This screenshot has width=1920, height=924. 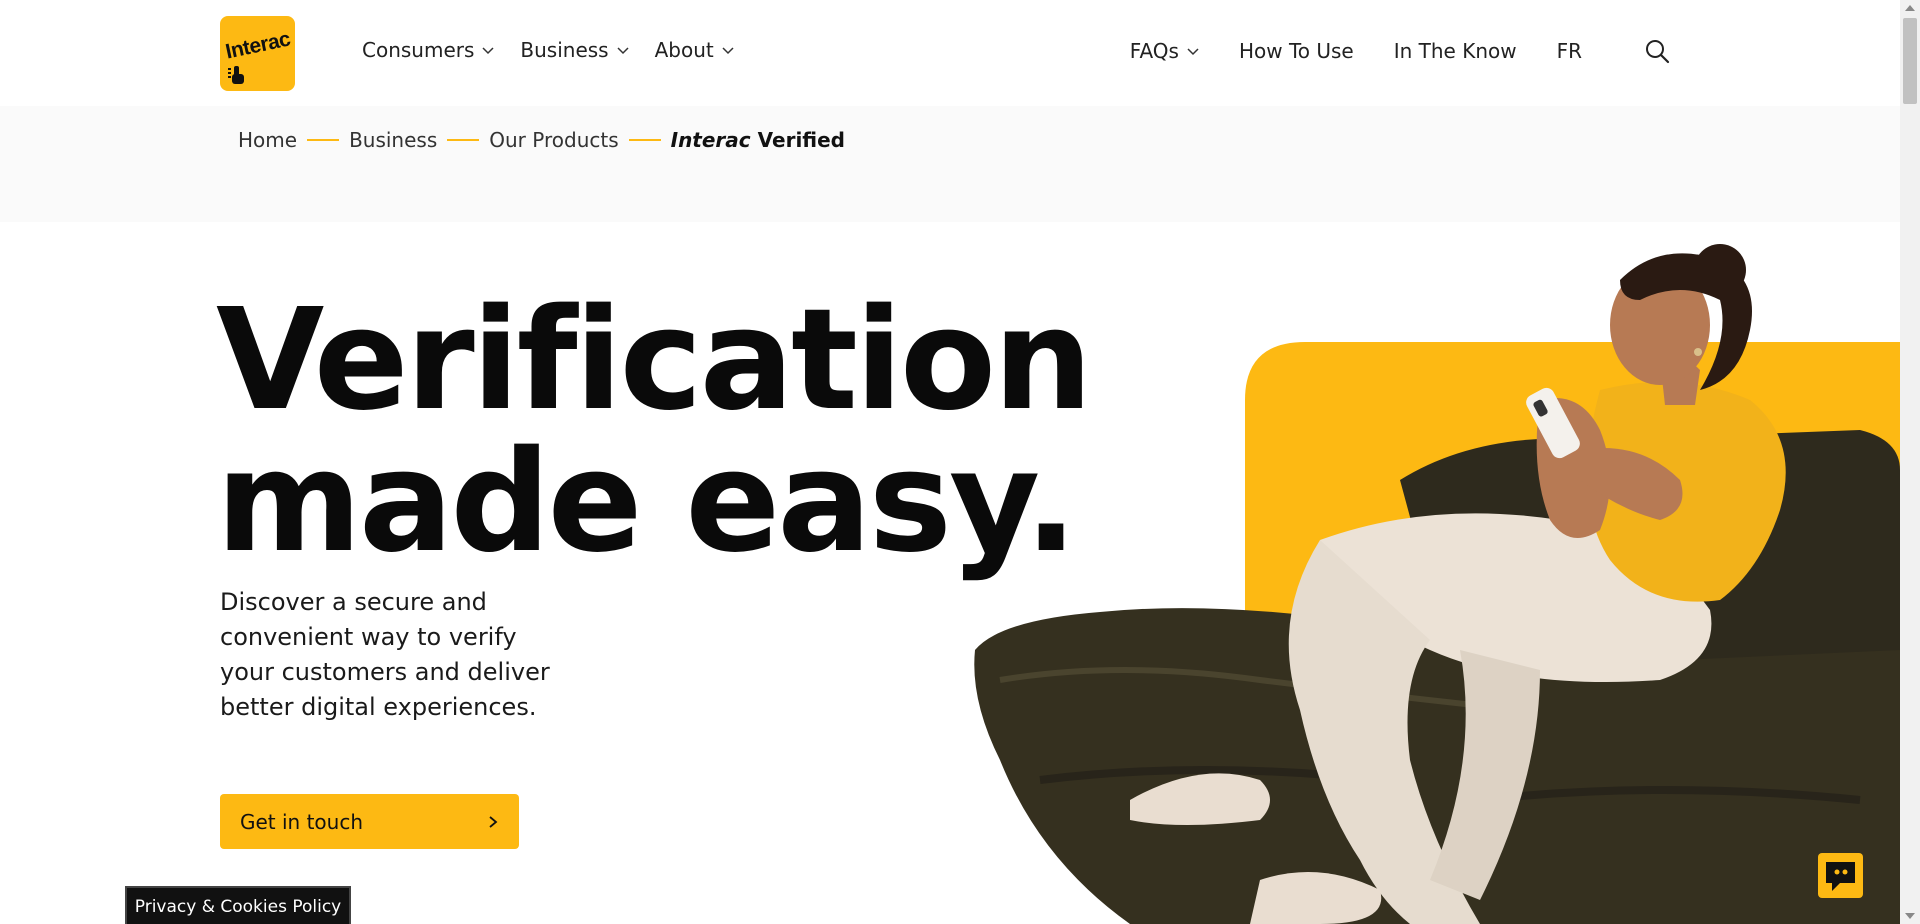 I want to click on scroll-up-arrow-icon, so click(x=1910, y=8).